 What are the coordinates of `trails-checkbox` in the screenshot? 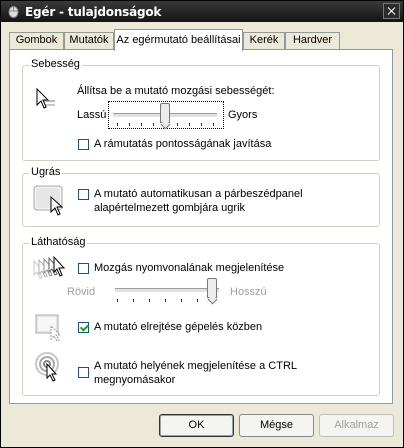 It's located at (83, 268).